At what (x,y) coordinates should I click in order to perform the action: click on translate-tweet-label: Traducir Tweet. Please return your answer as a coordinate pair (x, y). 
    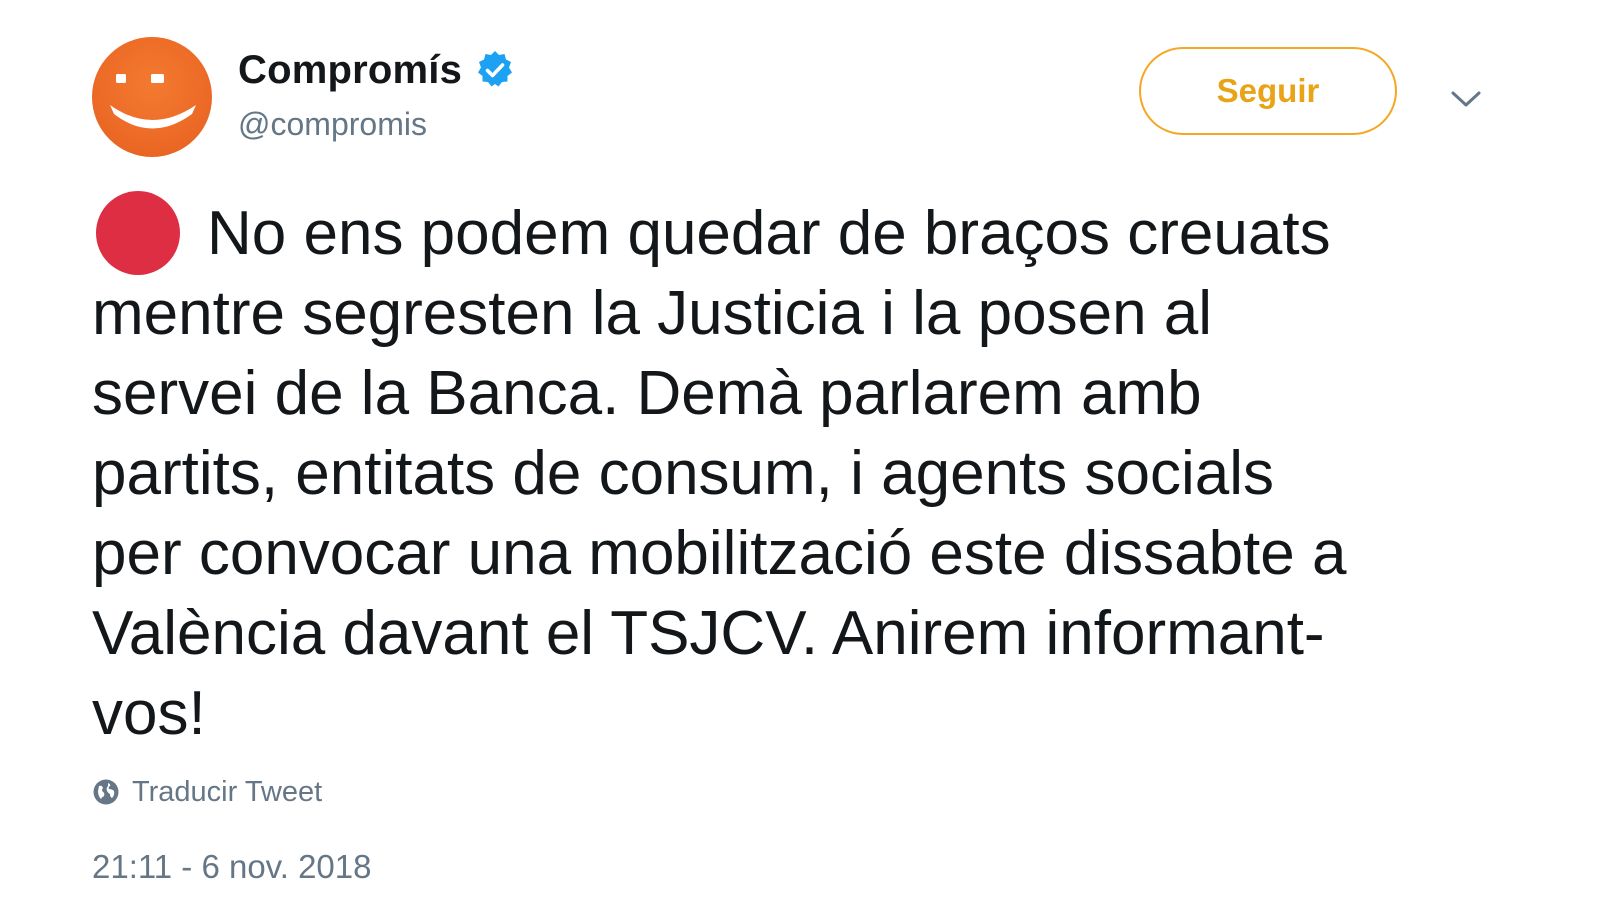
    Looking at the image, I should click on (227, 791).